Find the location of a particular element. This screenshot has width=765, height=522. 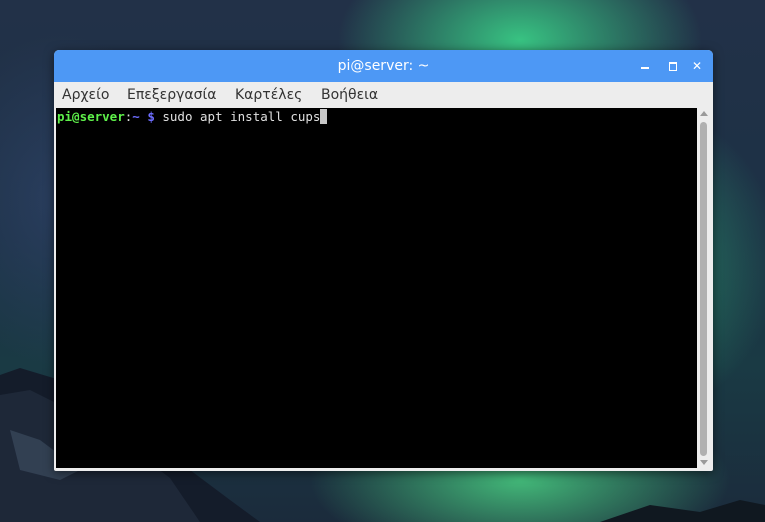

menubar: Αρχείο Επεξεργασία Καρτέλες Βοήθεια is located at coordinates (383, 95).